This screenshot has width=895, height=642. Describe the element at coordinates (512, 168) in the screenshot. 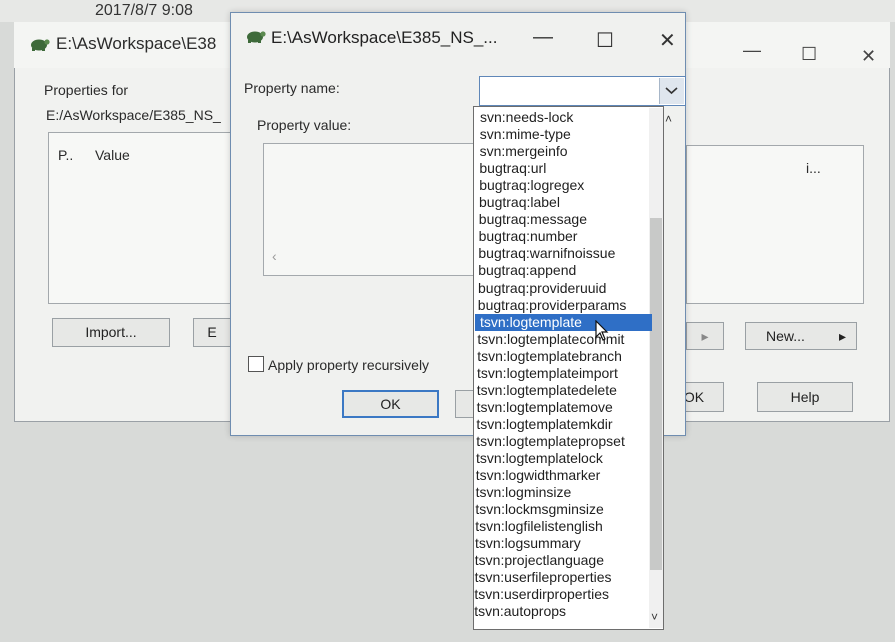

I see `dropdown-item: bugtraq:url` at that location.